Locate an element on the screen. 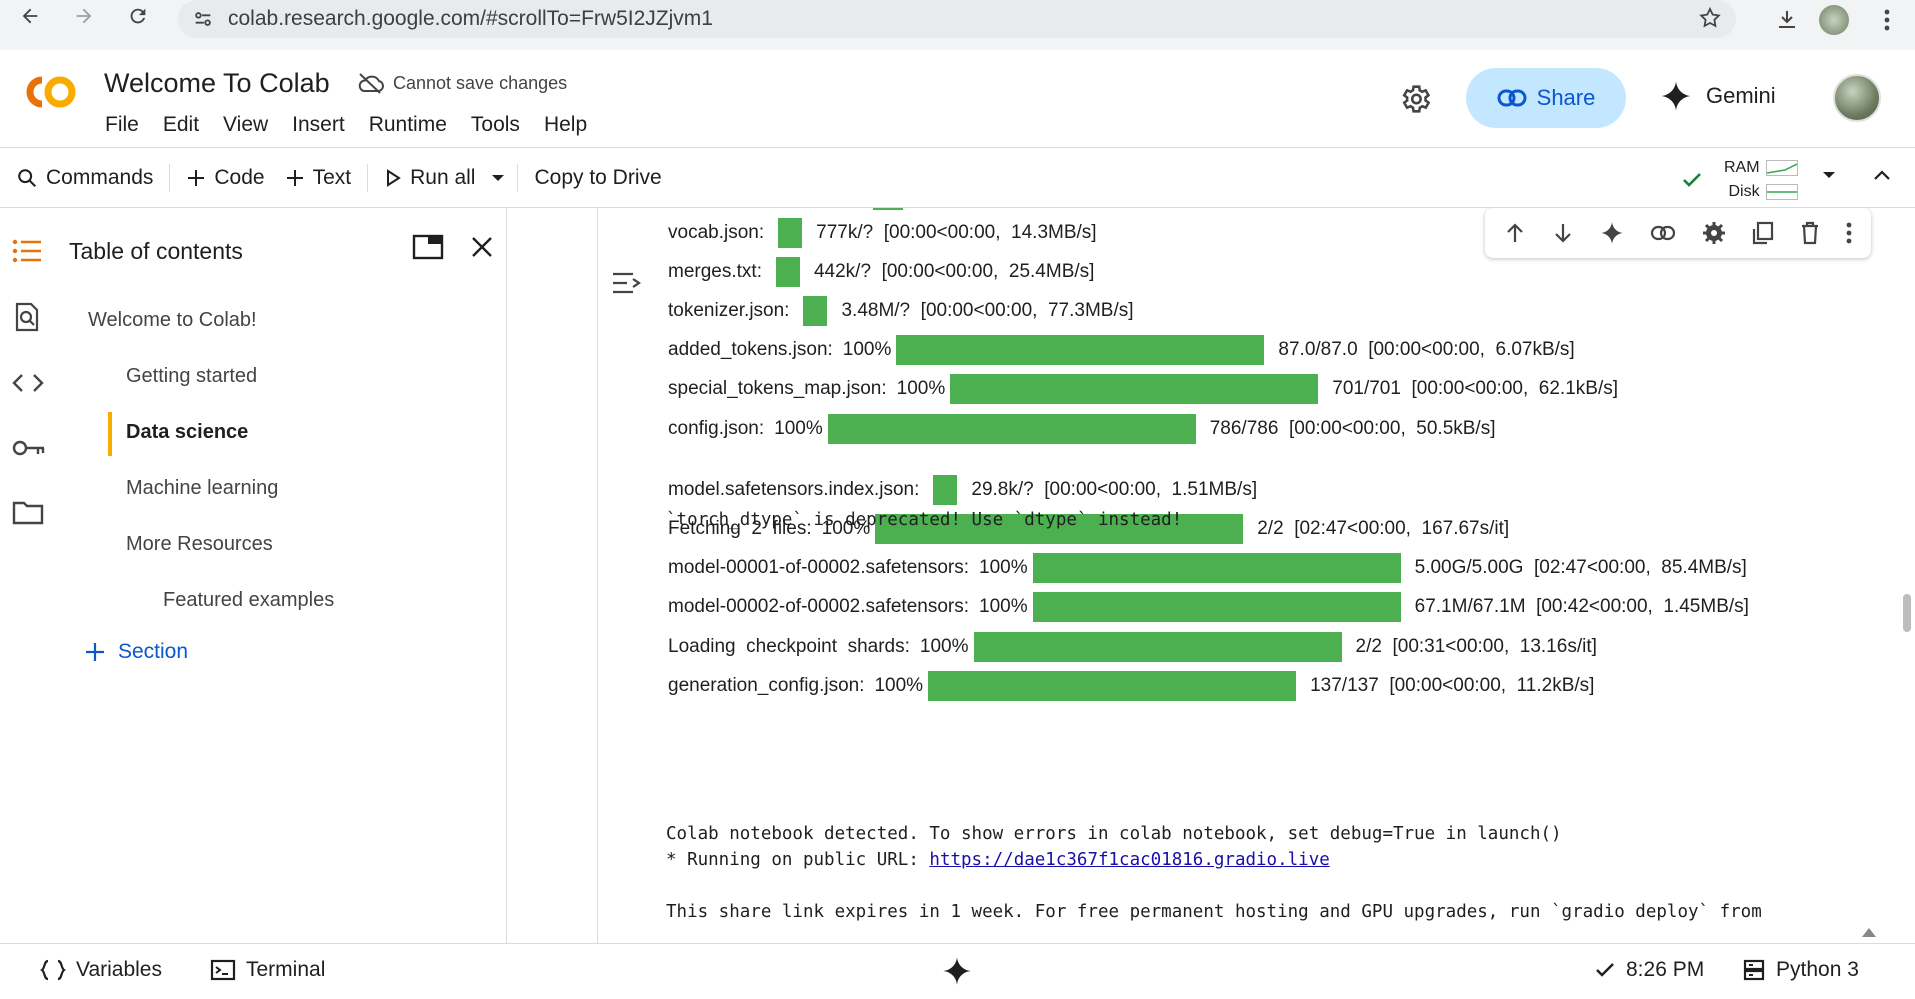 This screenshot has height=999, width=1915. ram-sparkline is located at coordinates (1781, 168).